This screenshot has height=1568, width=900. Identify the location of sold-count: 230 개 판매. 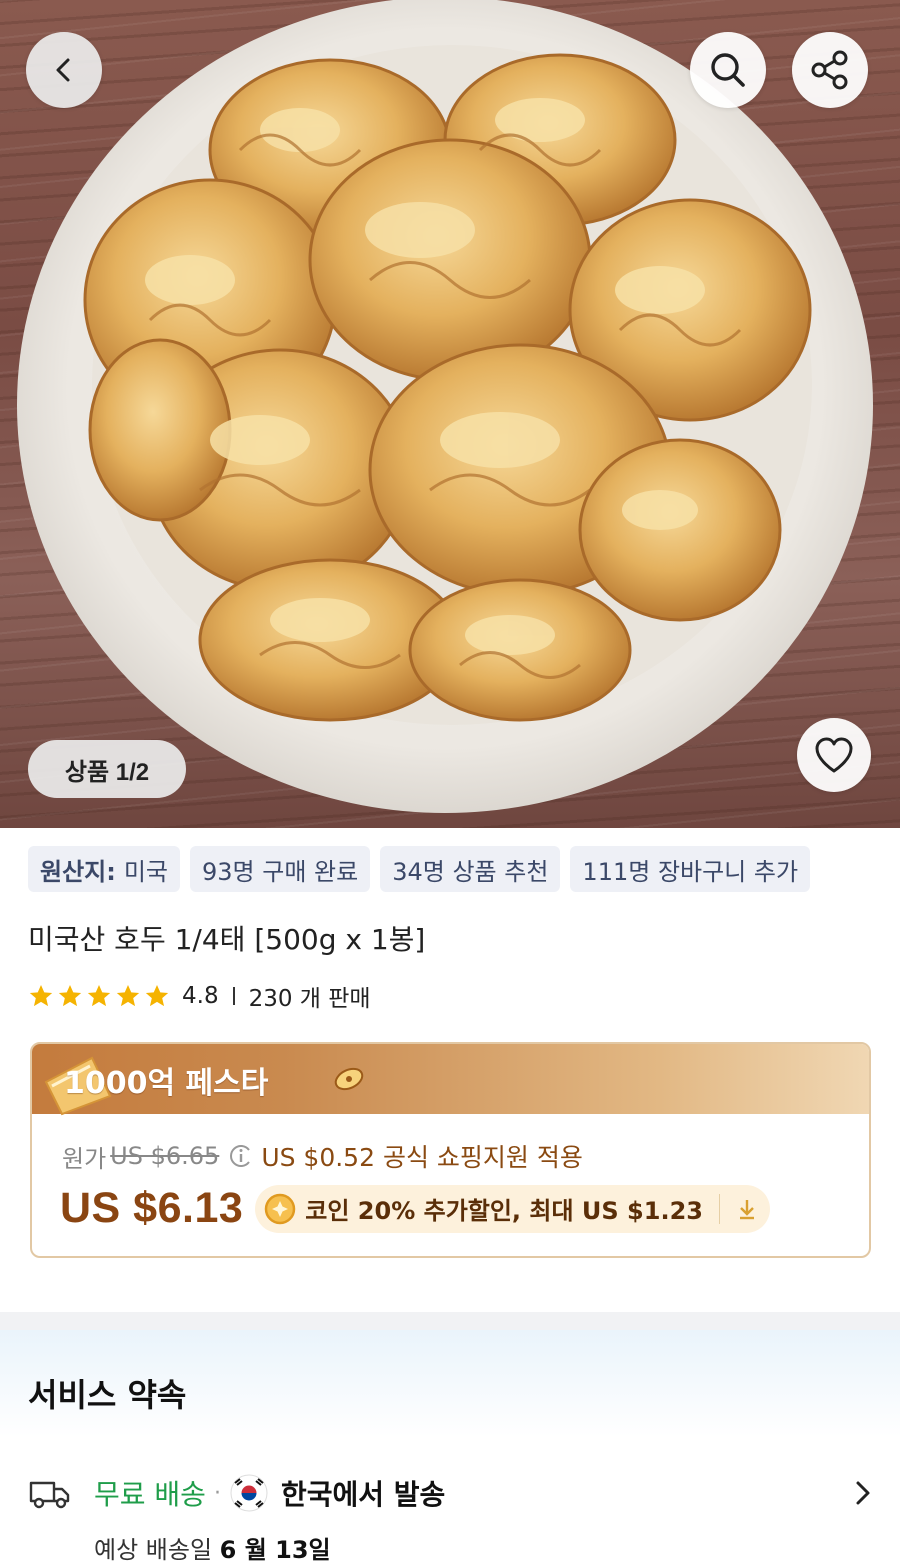
(309, 999).